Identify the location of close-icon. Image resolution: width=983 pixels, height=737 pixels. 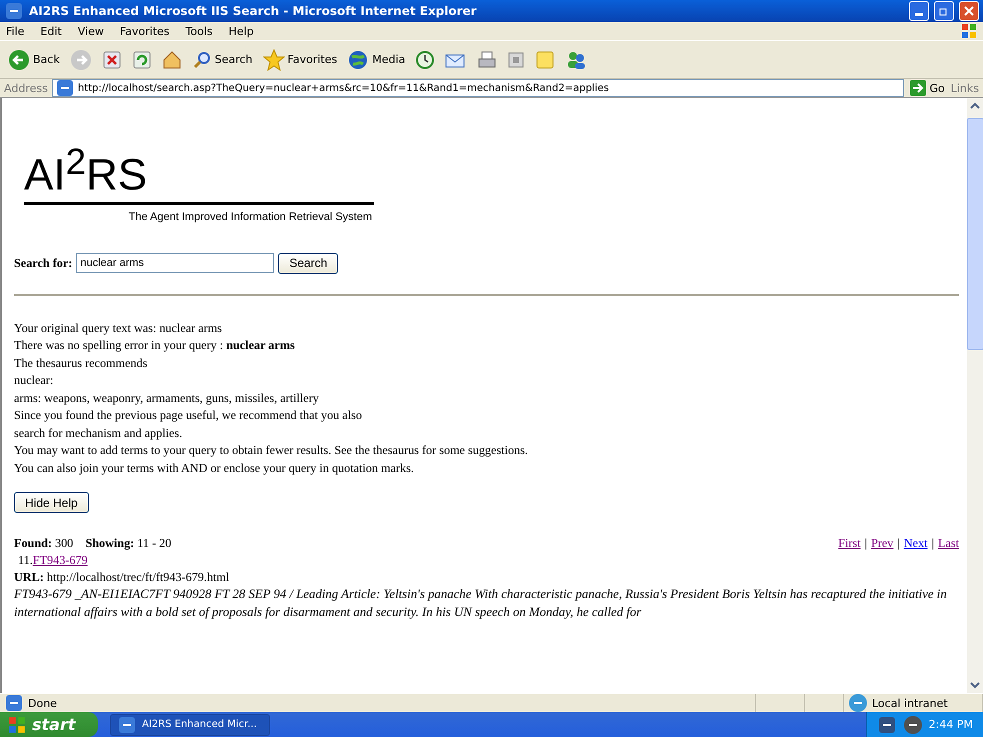
(969, 11).